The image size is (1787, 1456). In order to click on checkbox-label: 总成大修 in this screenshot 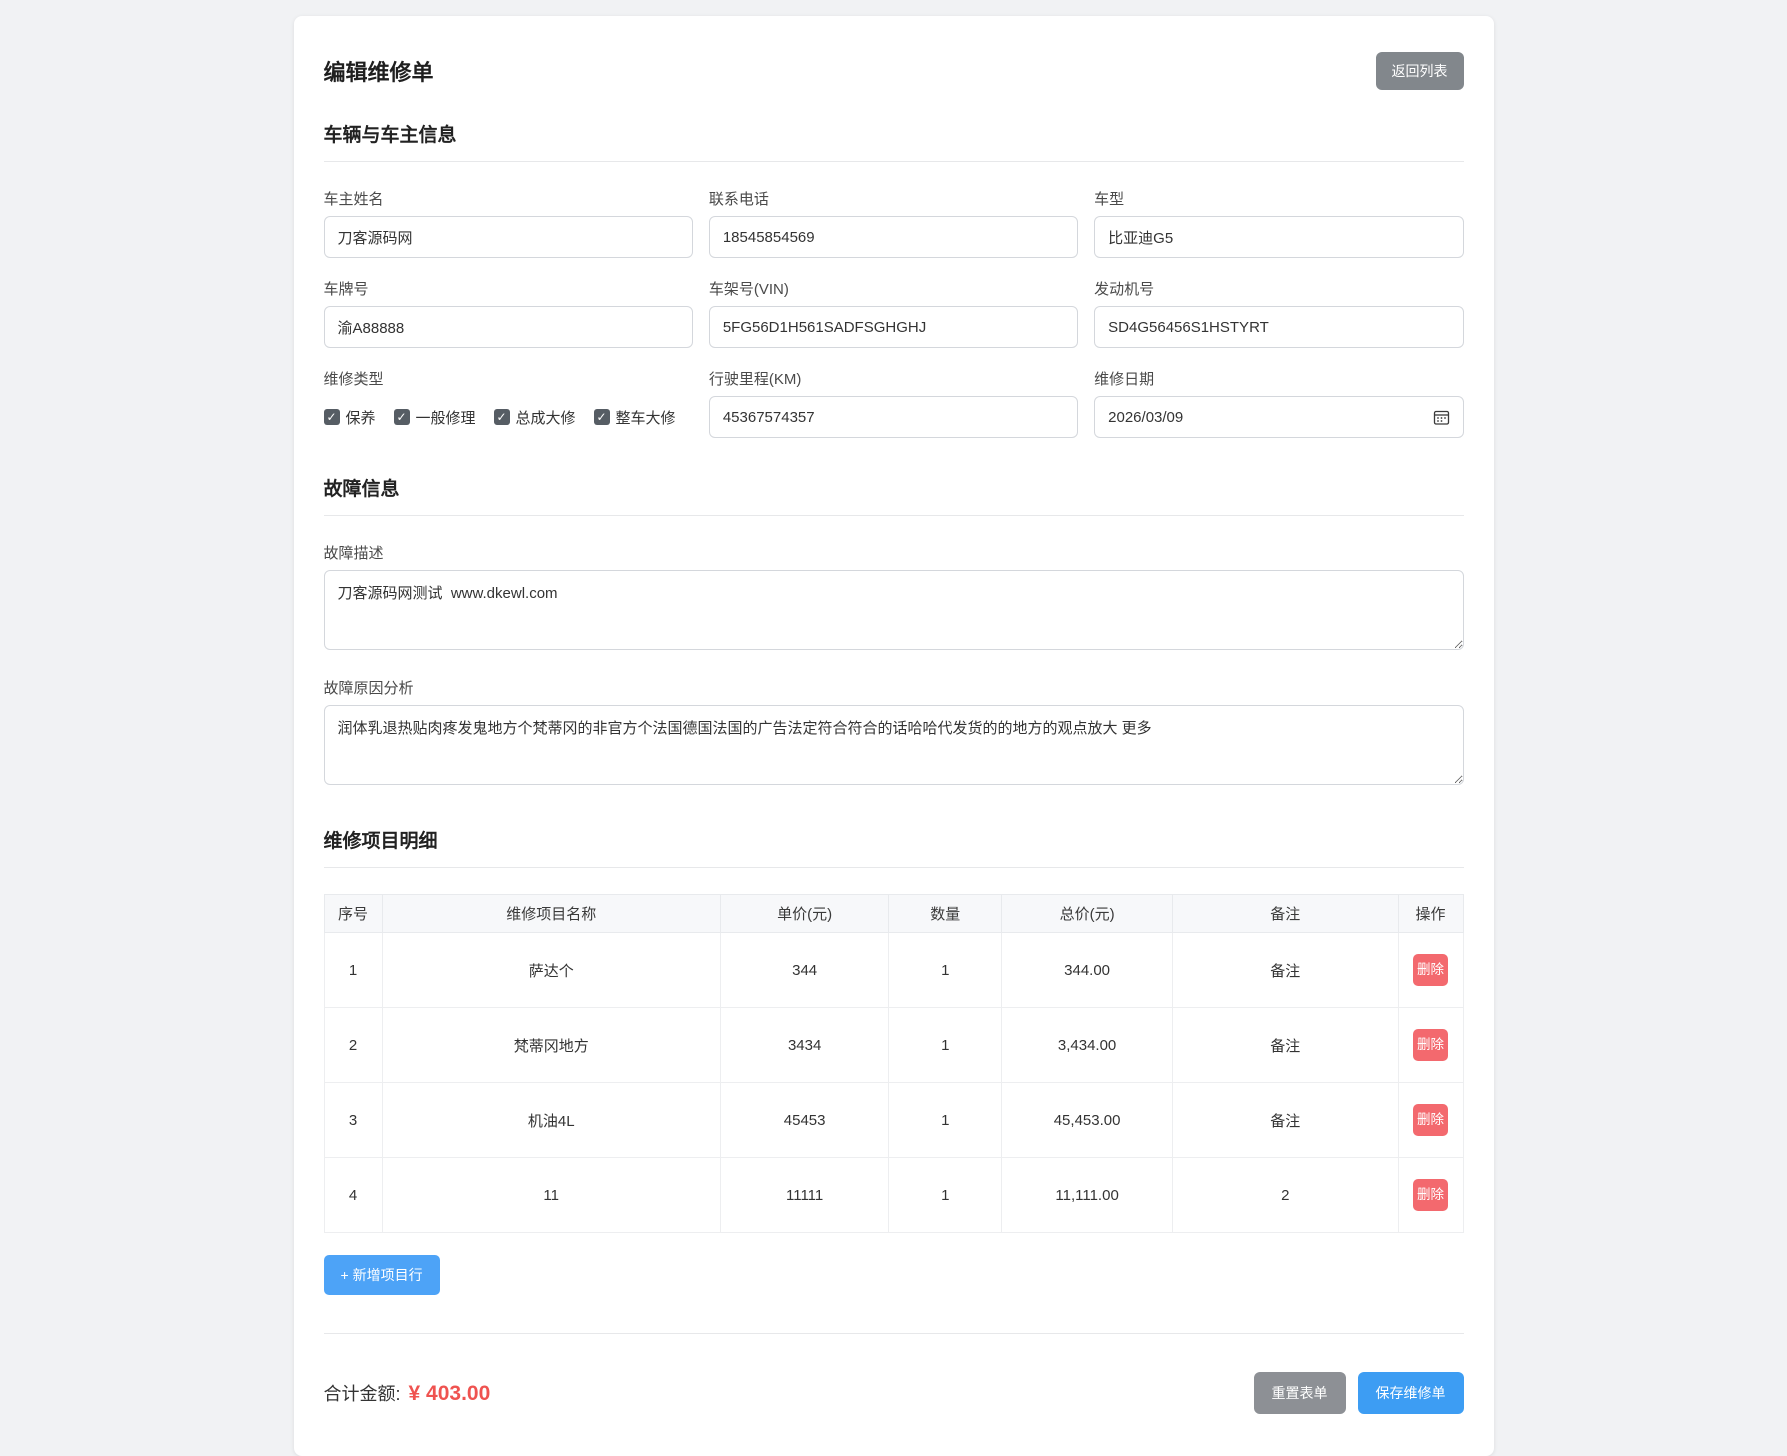, I will do `click(545, 418)`.